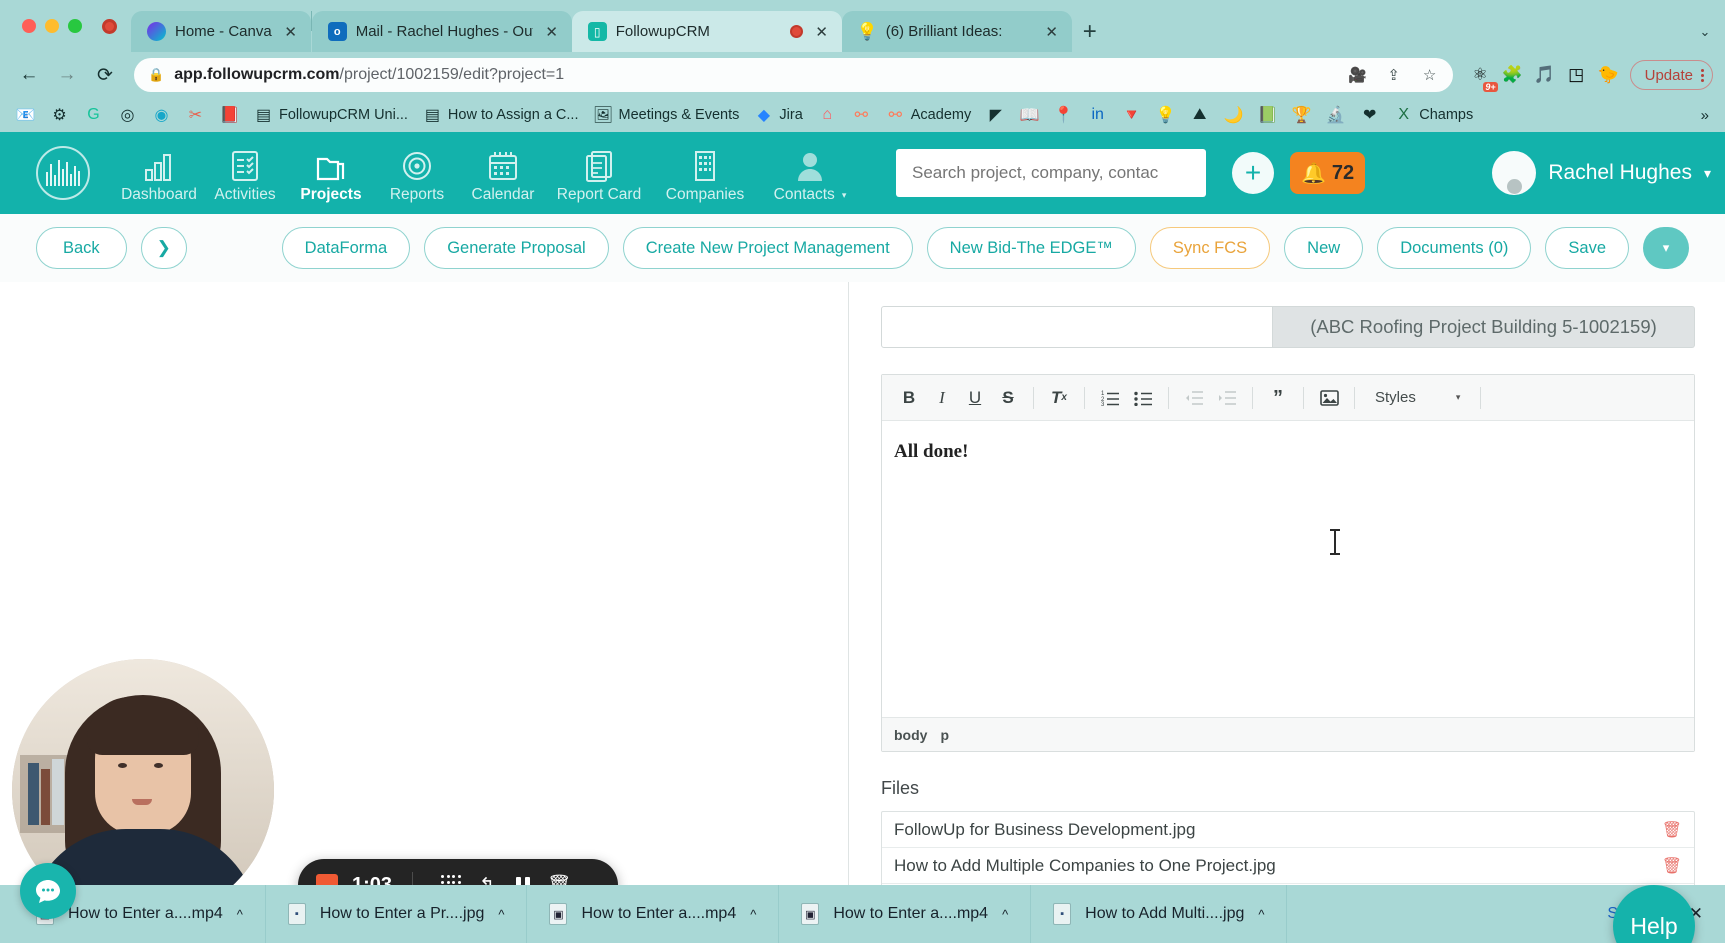 This screenshot has height=943, width=1725. Describe the element at coordinates (827, 115) in the screenshot. I see `bookmark-item: ⌂` at that location.